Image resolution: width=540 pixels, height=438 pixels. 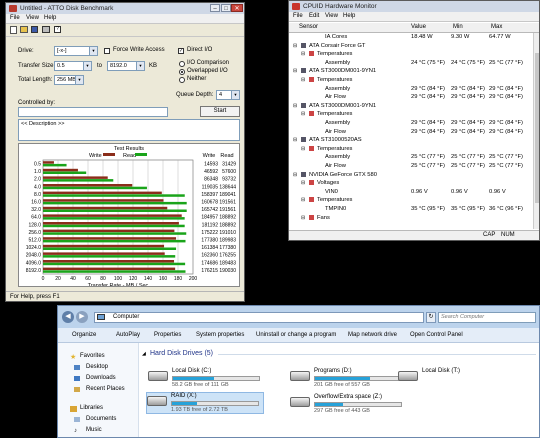 What do you see at coordinates (537, 128) in the screenshot?
I see `scroll-thumb` at bounding box center [537, 128].